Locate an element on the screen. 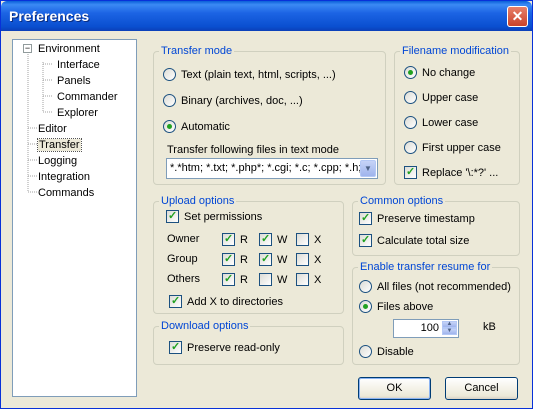 This screenshot has width=533, height=409. tree-item-commands: Commands is located at coordinates (66, 193).